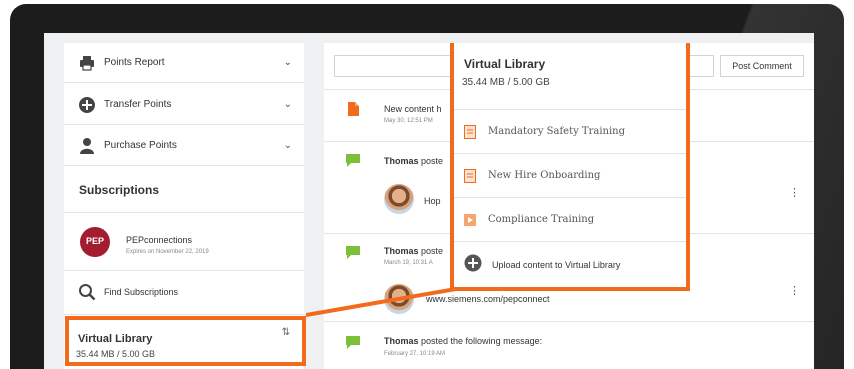 The image size is (854, 369). I want to click on feed-item-date: February 27, 10:19 AM, so click(415, 354).